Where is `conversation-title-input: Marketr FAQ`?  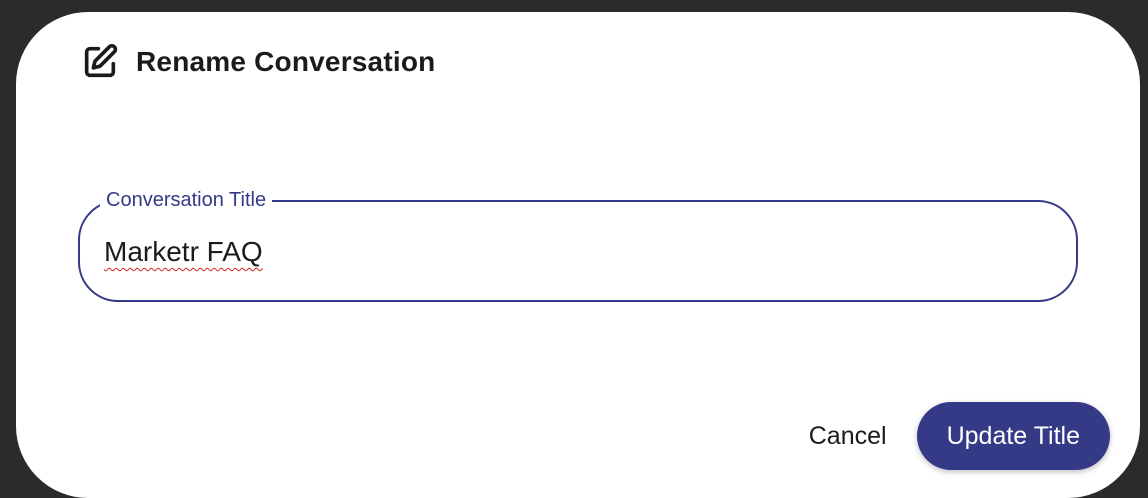 conversation-title-input: Marketr FAQ is located at coordinates (183, 252).